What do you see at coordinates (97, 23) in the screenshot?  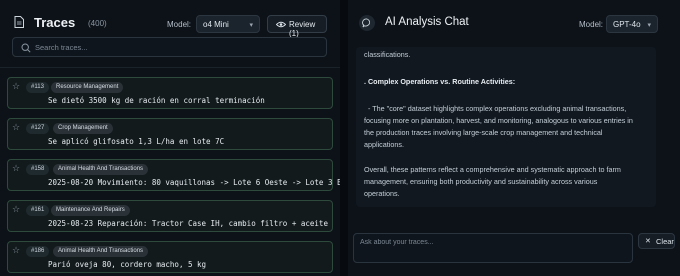 I see `trace-count: (400)` at bounding box center [97, 23].